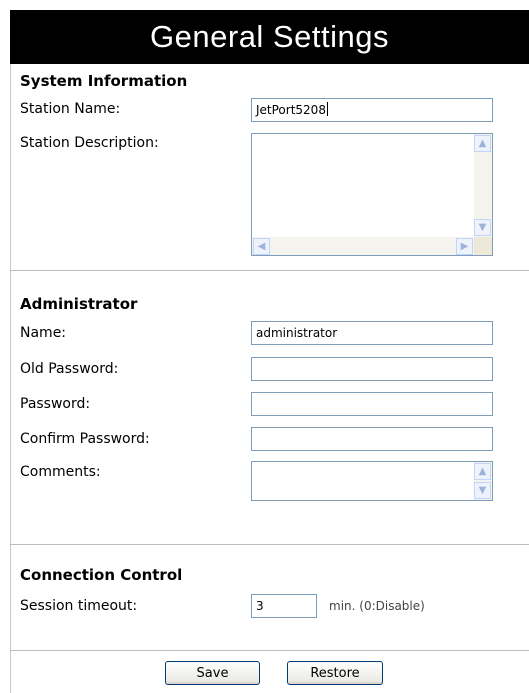 The height and width of the screenshot is (693, 529). Describe the element at coordinates (327, 109) in the screenshot. I see `text-caret` at that location.